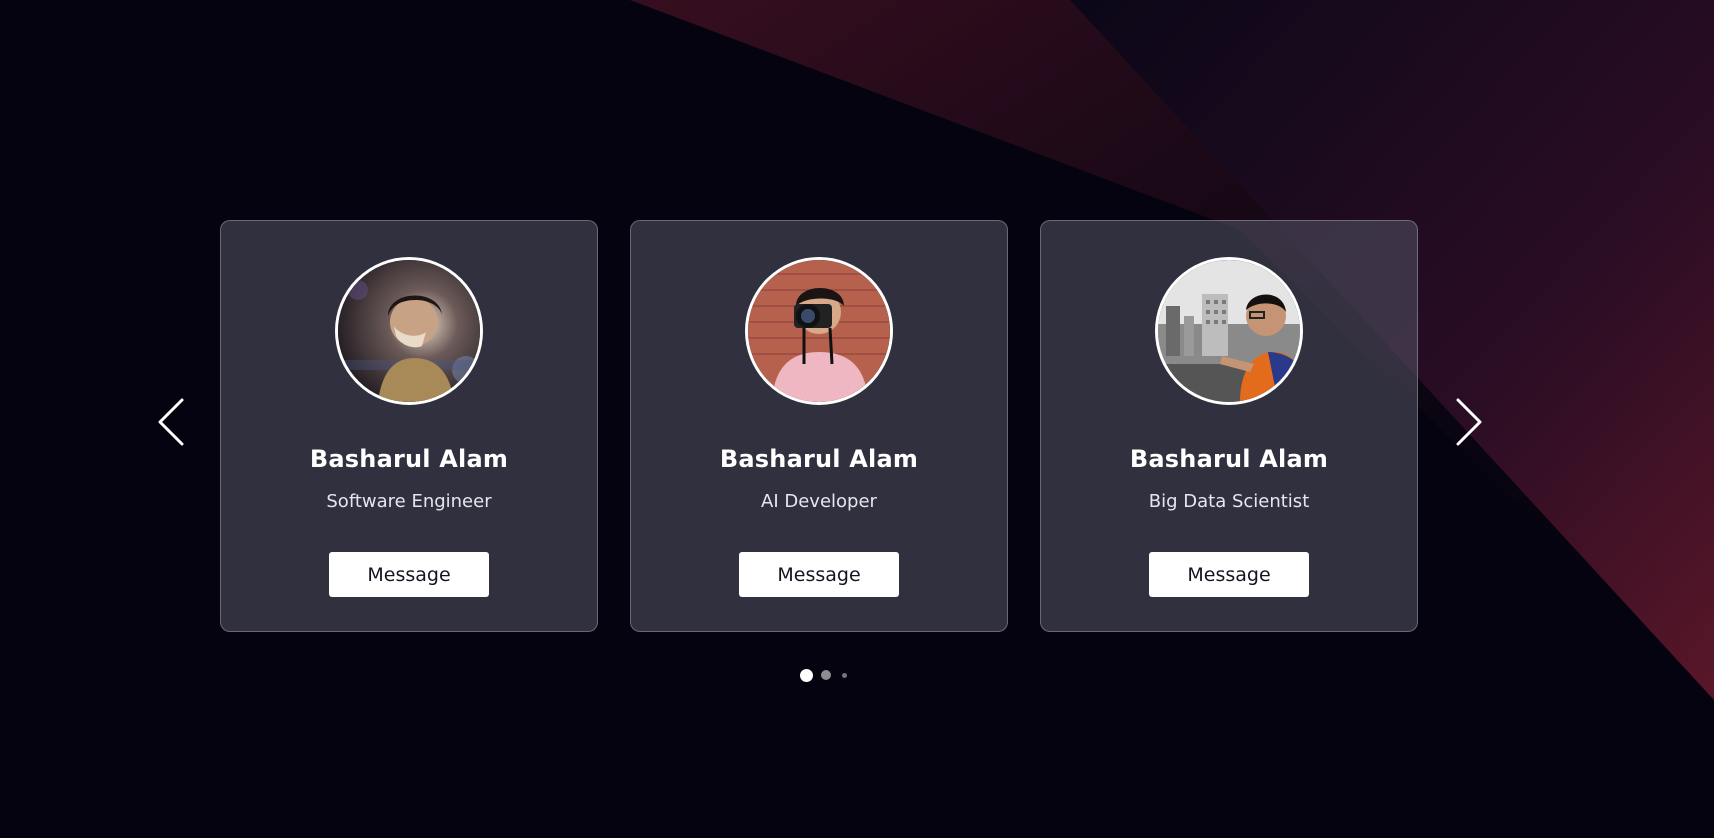 The width and height of the screenshot is (1714, 838). I want to click on carousel-next-button, so click(1466, 422).